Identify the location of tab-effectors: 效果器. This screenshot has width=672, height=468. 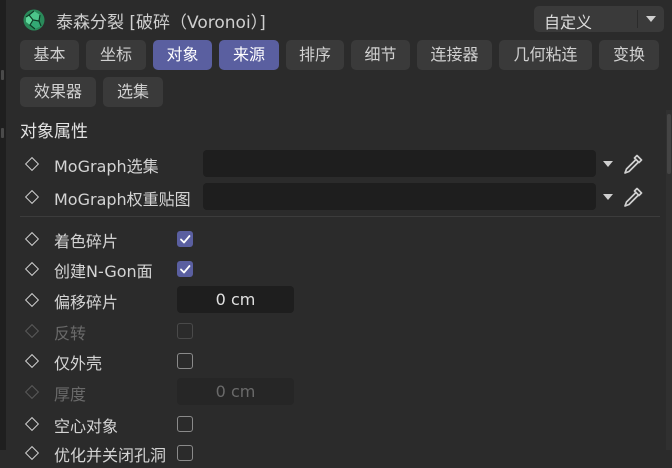
(58, 92).